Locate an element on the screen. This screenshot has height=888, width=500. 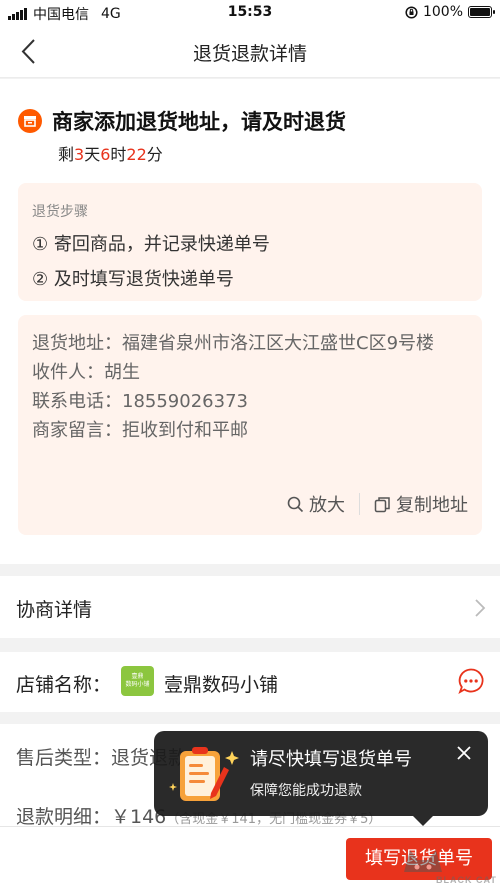
status-title: 商家添加退货地址，请及时退货 is located at coordinates (199, 122).